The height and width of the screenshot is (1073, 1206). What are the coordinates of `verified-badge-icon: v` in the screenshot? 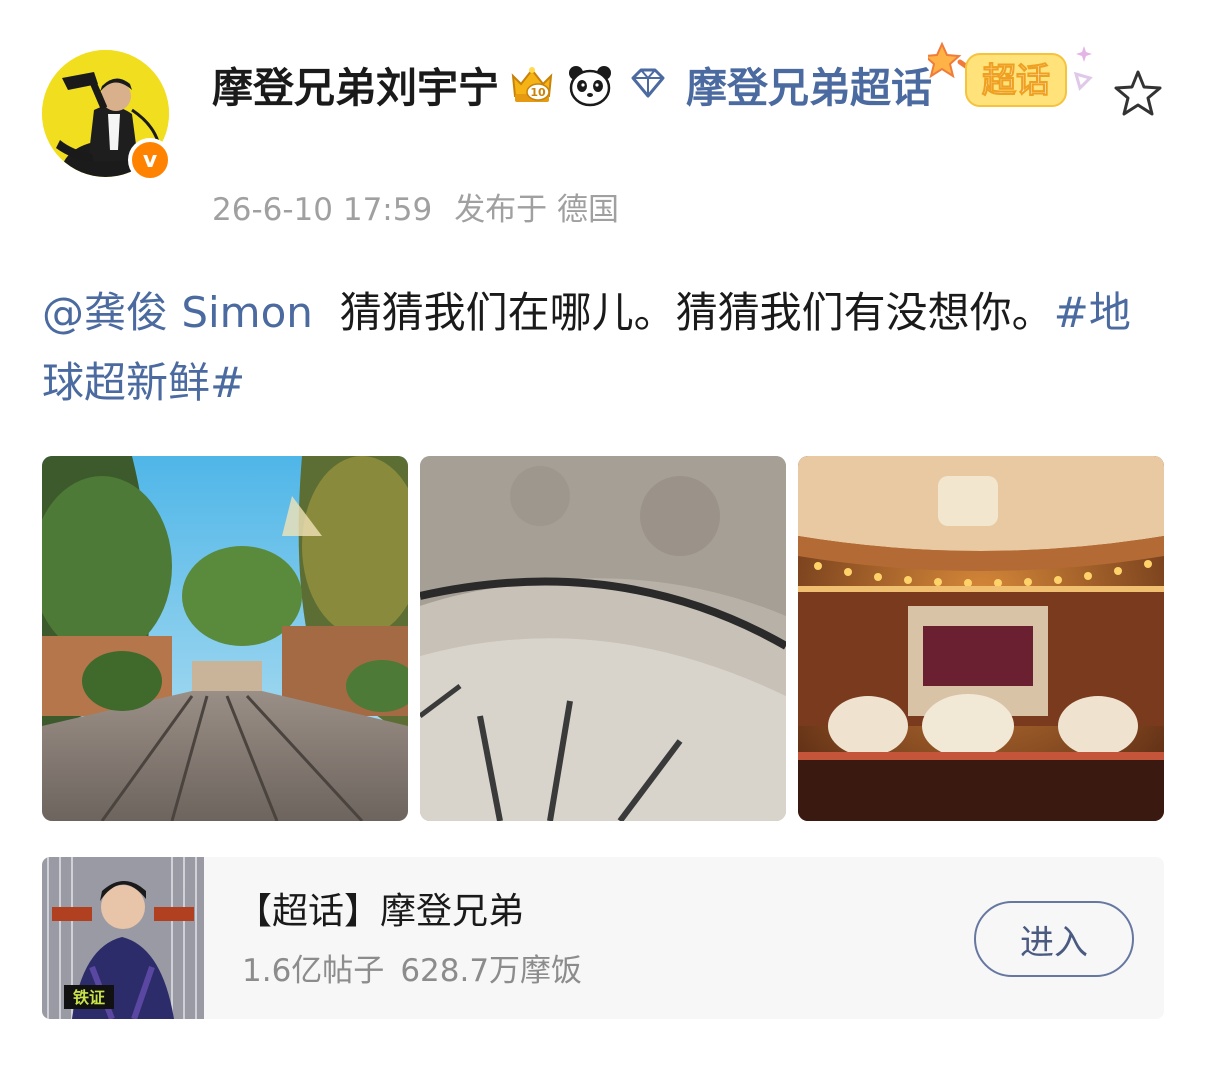 It's located at (150, 160).